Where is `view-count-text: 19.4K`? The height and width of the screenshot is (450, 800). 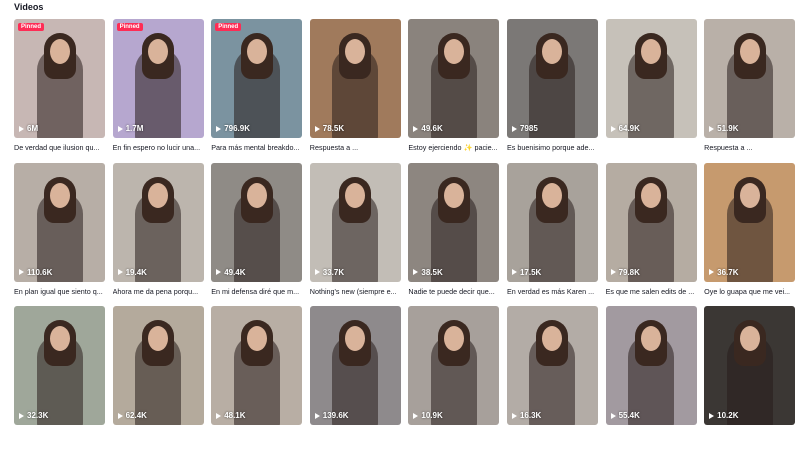
view-count-text: 19.4K is located at coordinates (136, 272).